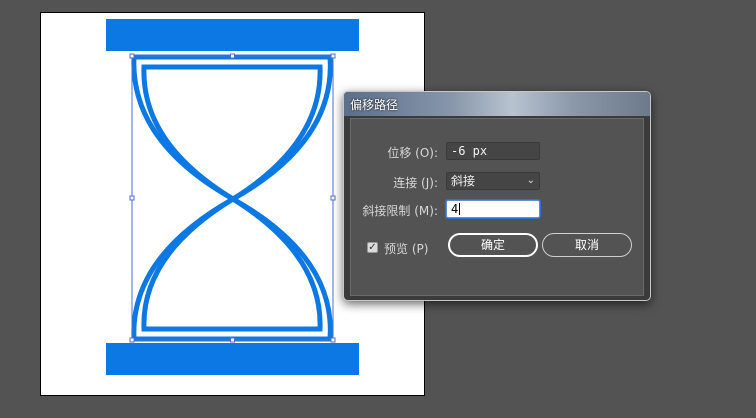  What do you see at coordinates (406, 248) in the screenshot?
I see `preview-label: 预览 (P)` at bounding box center [406, 248].